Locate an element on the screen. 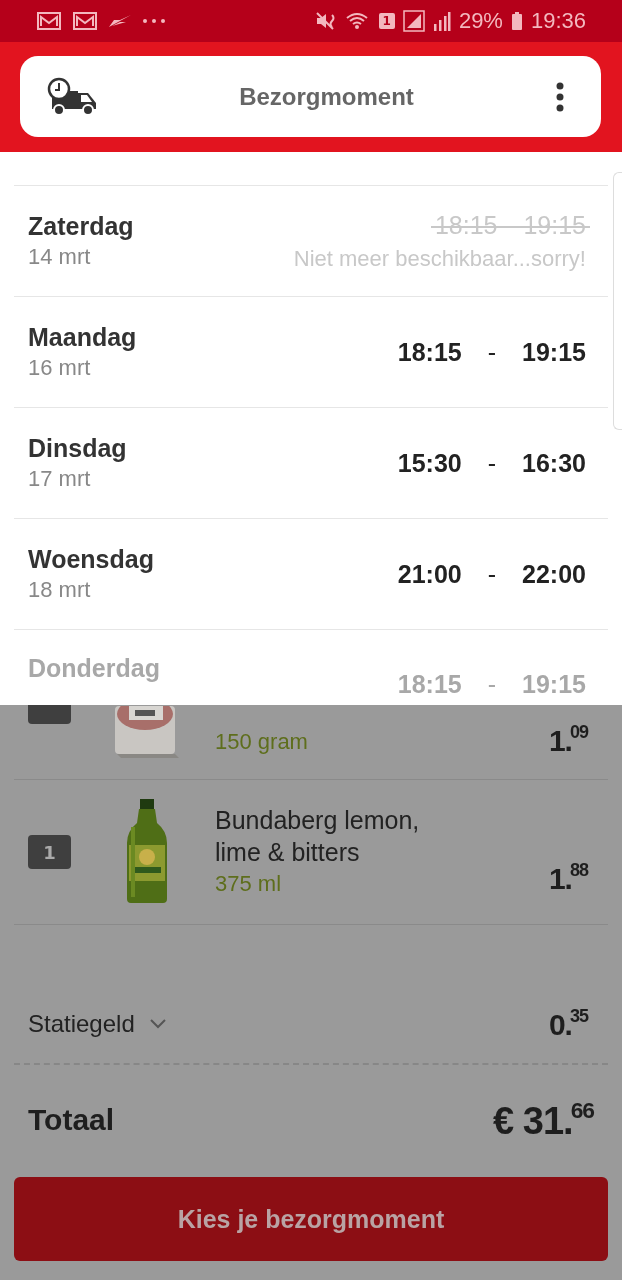 The width and height of the screenshot is (622, 1280). slot-end-time: 22:00 is located at coordinates (554, 574).